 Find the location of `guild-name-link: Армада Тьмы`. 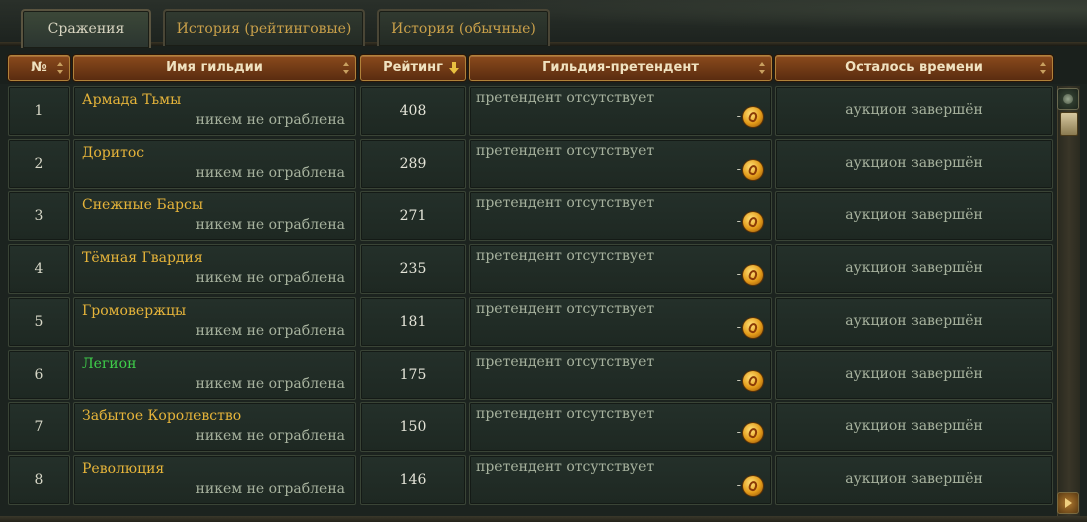

guild-name-link: Армада Тьмы is located at coordinates (131, 100).